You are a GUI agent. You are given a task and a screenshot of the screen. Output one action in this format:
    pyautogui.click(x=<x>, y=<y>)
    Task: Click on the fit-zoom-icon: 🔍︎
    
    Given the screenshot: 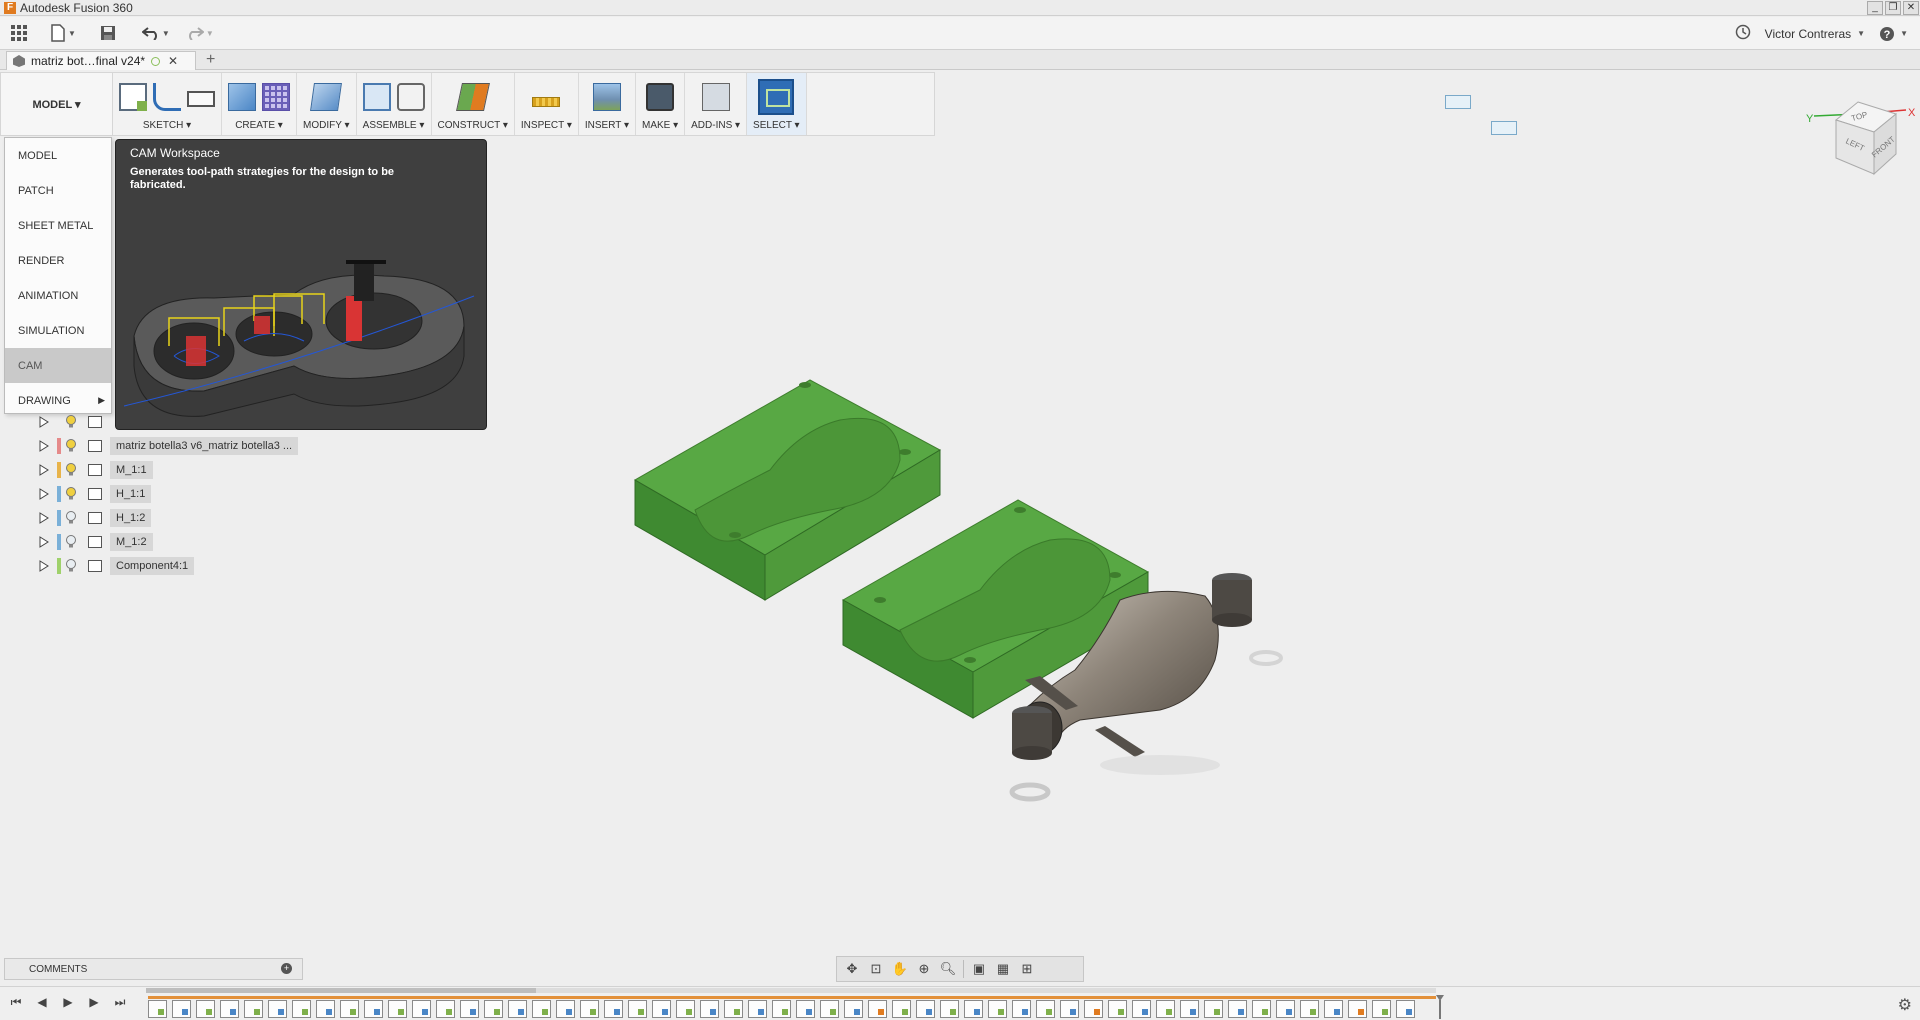 What is the action you would take?
    pyautogui.click(x=948, y=969)
    